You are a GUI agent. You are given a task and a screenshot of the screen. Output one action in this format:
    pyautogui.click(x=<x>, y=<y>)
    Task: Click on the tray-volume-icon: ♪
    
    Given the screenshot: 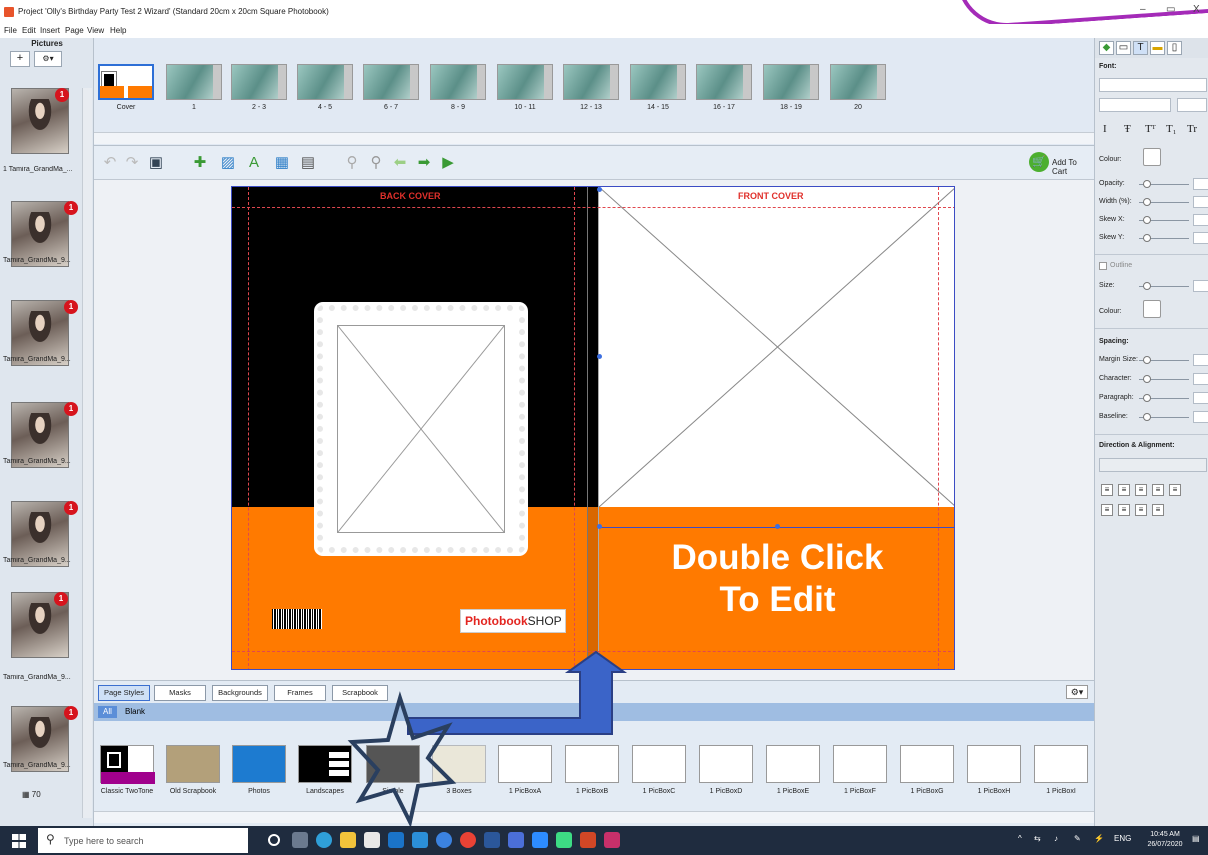 What is the action you would take?
    pyautogui.click(x=1056, y=838)
    